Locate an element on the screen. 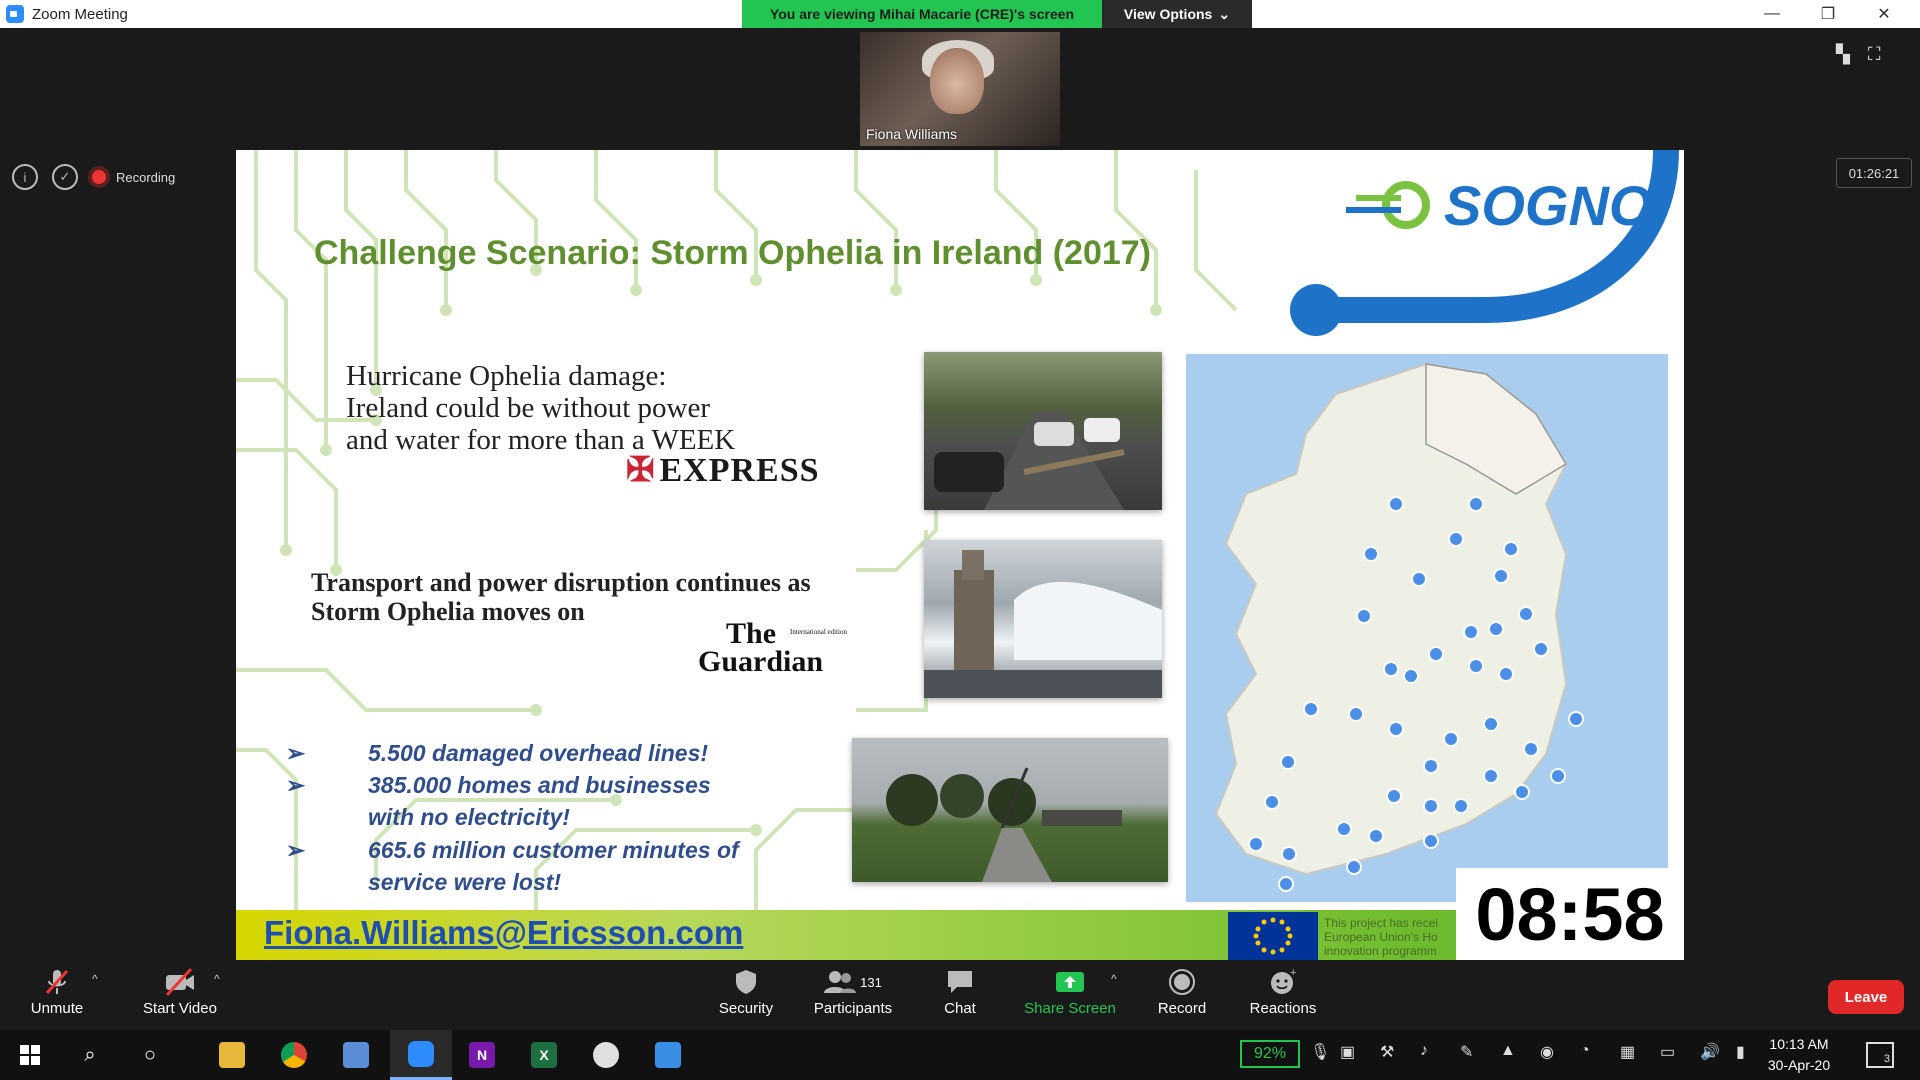 The image size is (1920, 1080). system-time: 10:13 AM is located at coordinates (1799, 1044).